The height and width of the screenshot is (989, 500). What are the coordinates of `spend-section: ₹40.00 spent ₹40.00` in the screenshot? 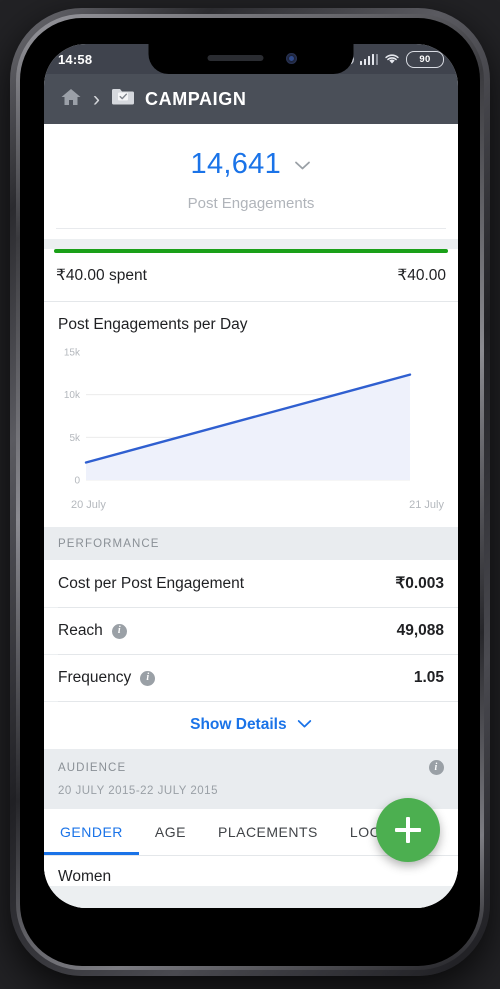 It's located at (251, 275).